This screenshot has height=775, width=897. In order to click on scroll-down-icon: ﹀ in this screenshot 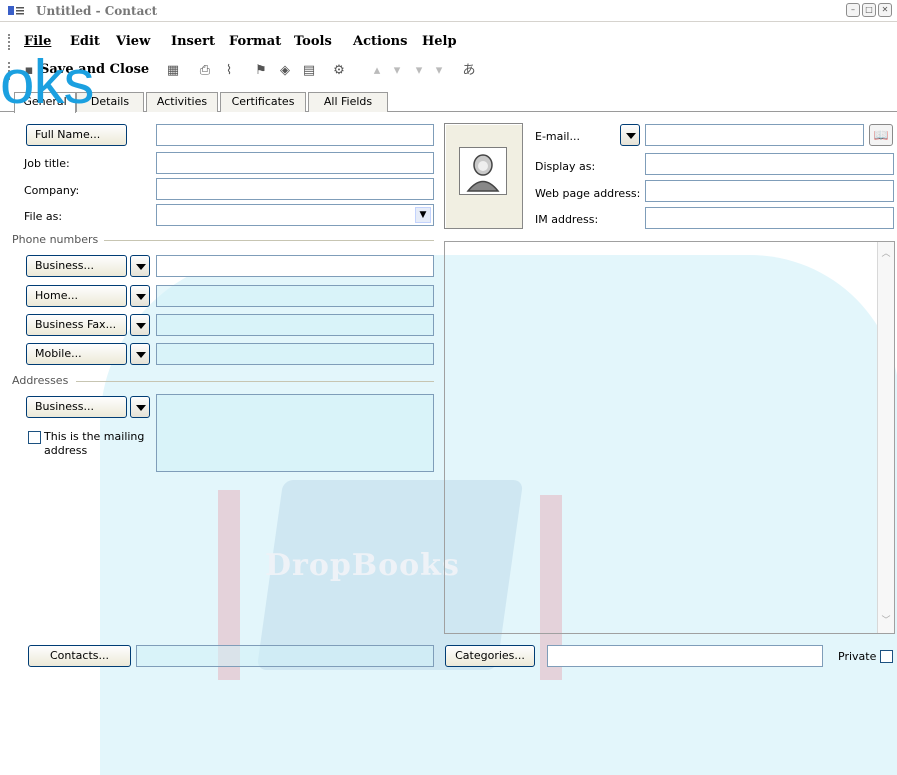, I will do `click(886, 621)`.